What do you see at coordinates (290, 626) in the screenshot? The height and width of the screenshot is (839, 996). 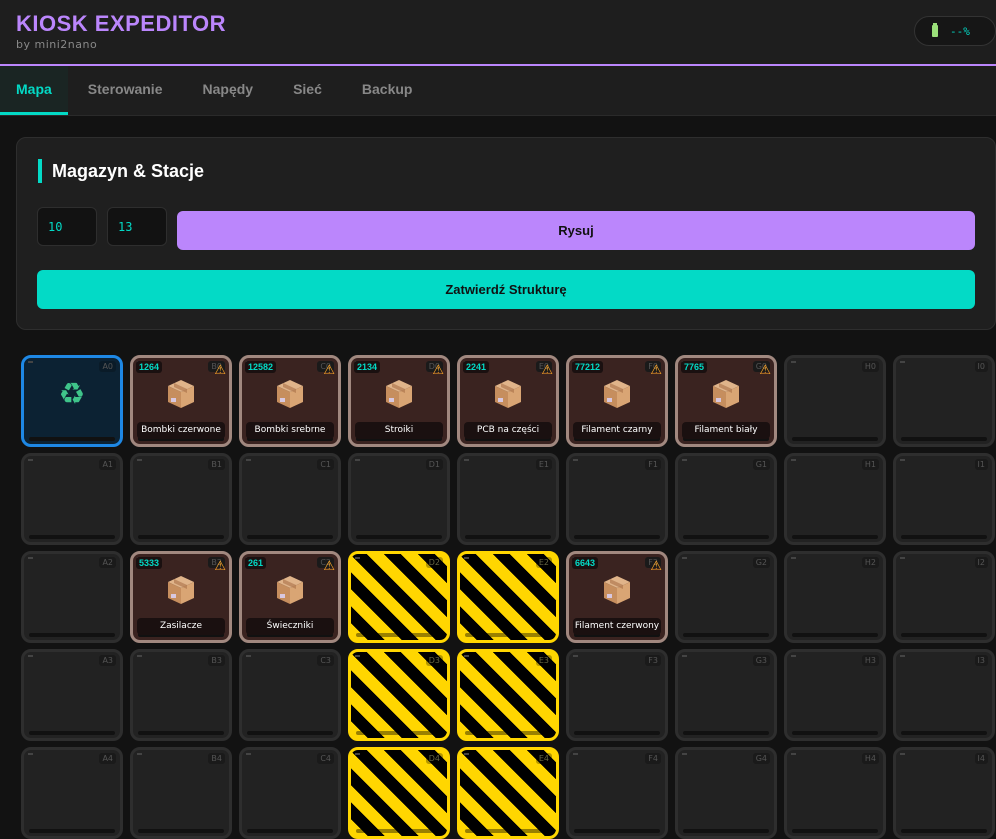 I see `item-name: Świeczniki` at bounding box center [290, 626].